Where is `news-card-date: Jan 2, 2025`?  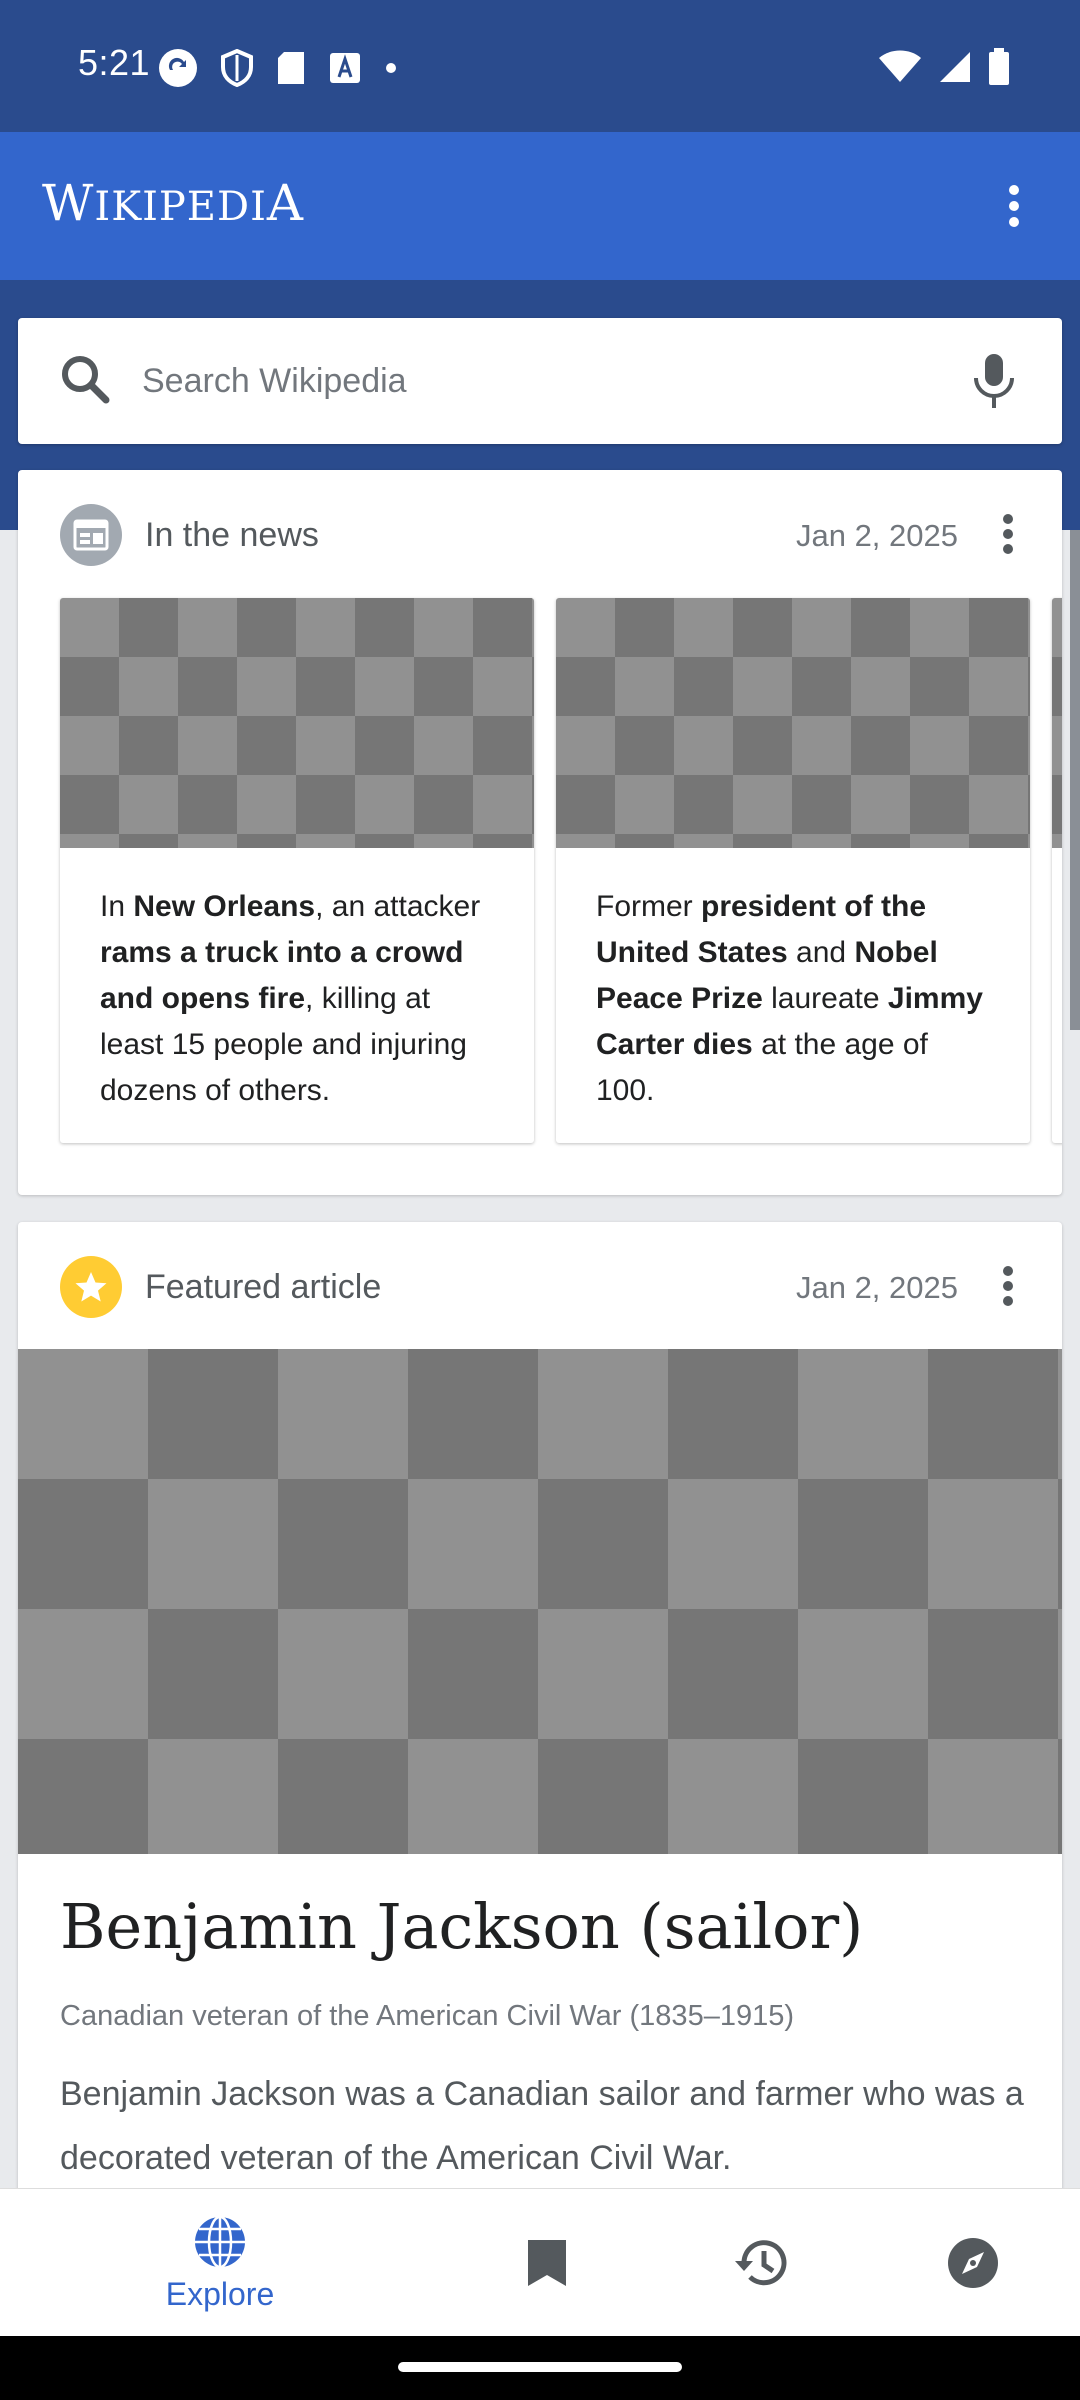
news-card-date: Jan 2, 2025 is located at coordinates (876, 535).